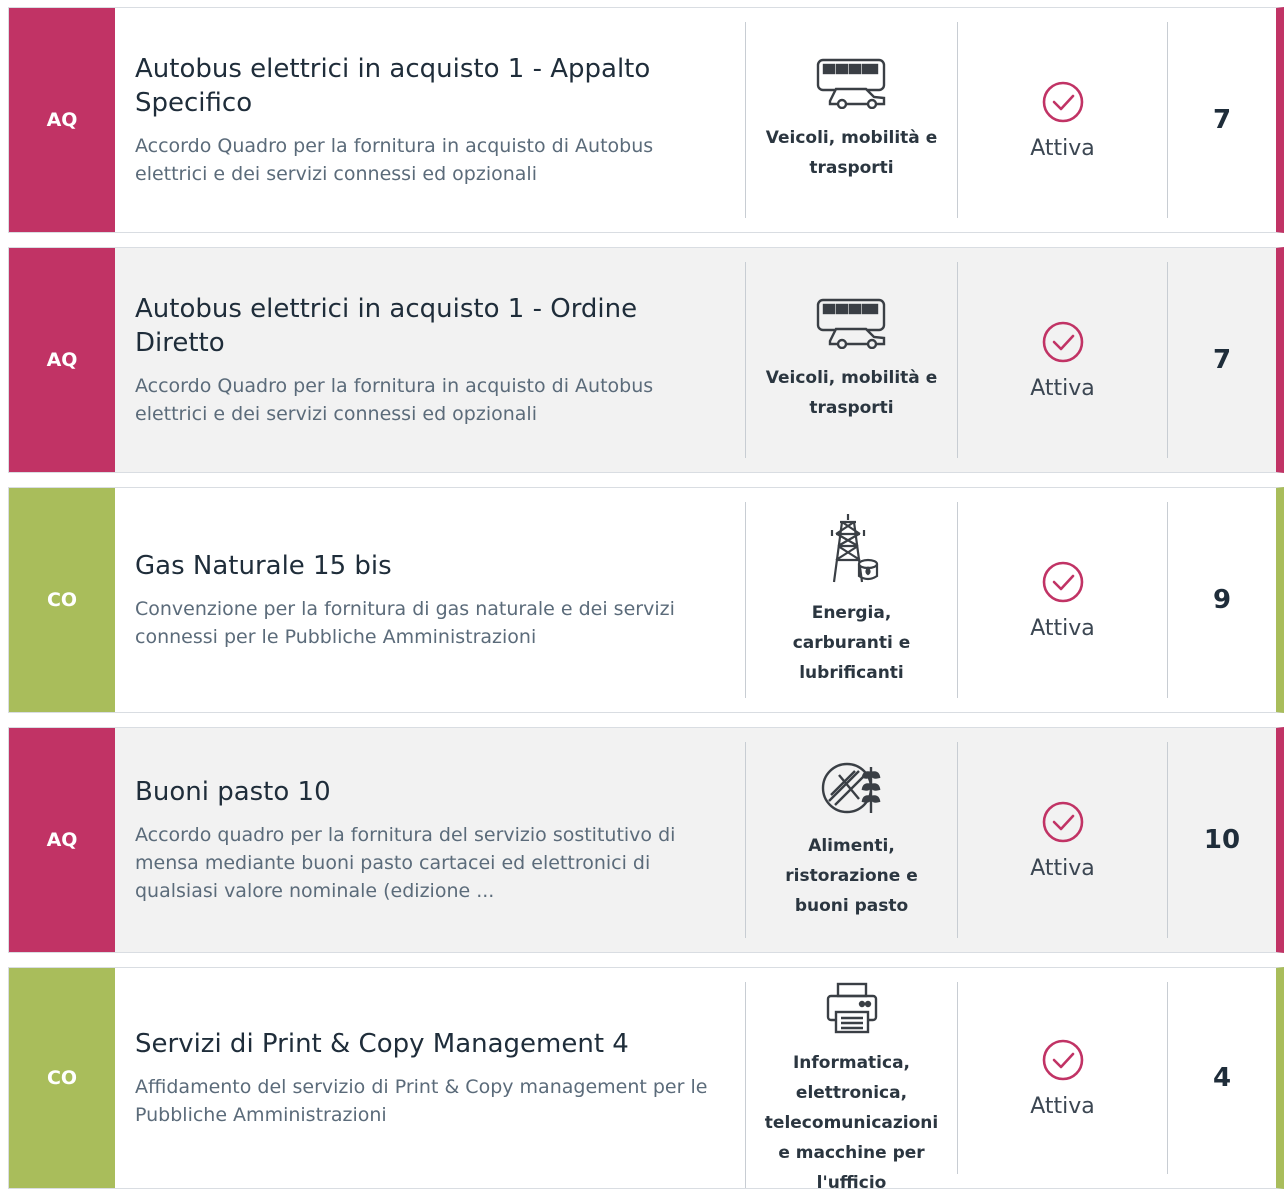 Image resolution: width=1284 pixels, height=1198 pixels. I want to click on category-label: Alimenti, ristorazione e buoni pasto, so click(851, 876).